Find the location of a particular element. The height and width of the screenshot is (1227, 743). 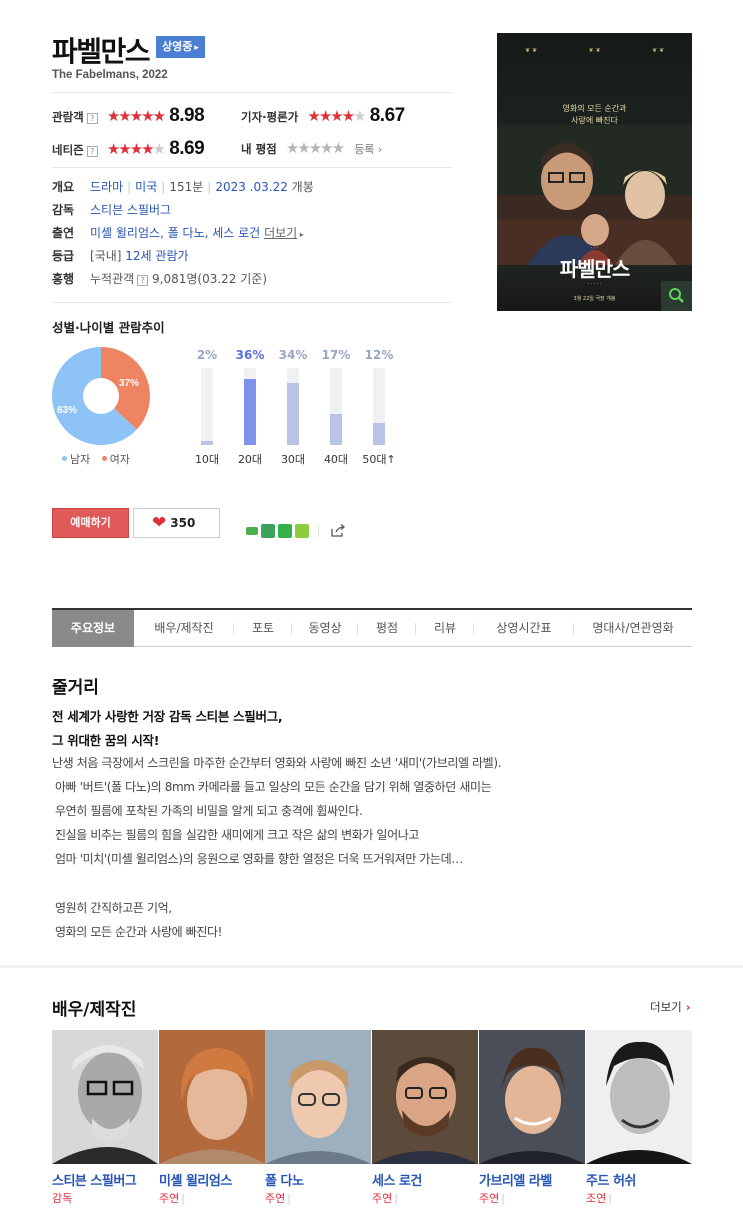

tab-item: 배우/제작진 is located at coordinates (184, 628).